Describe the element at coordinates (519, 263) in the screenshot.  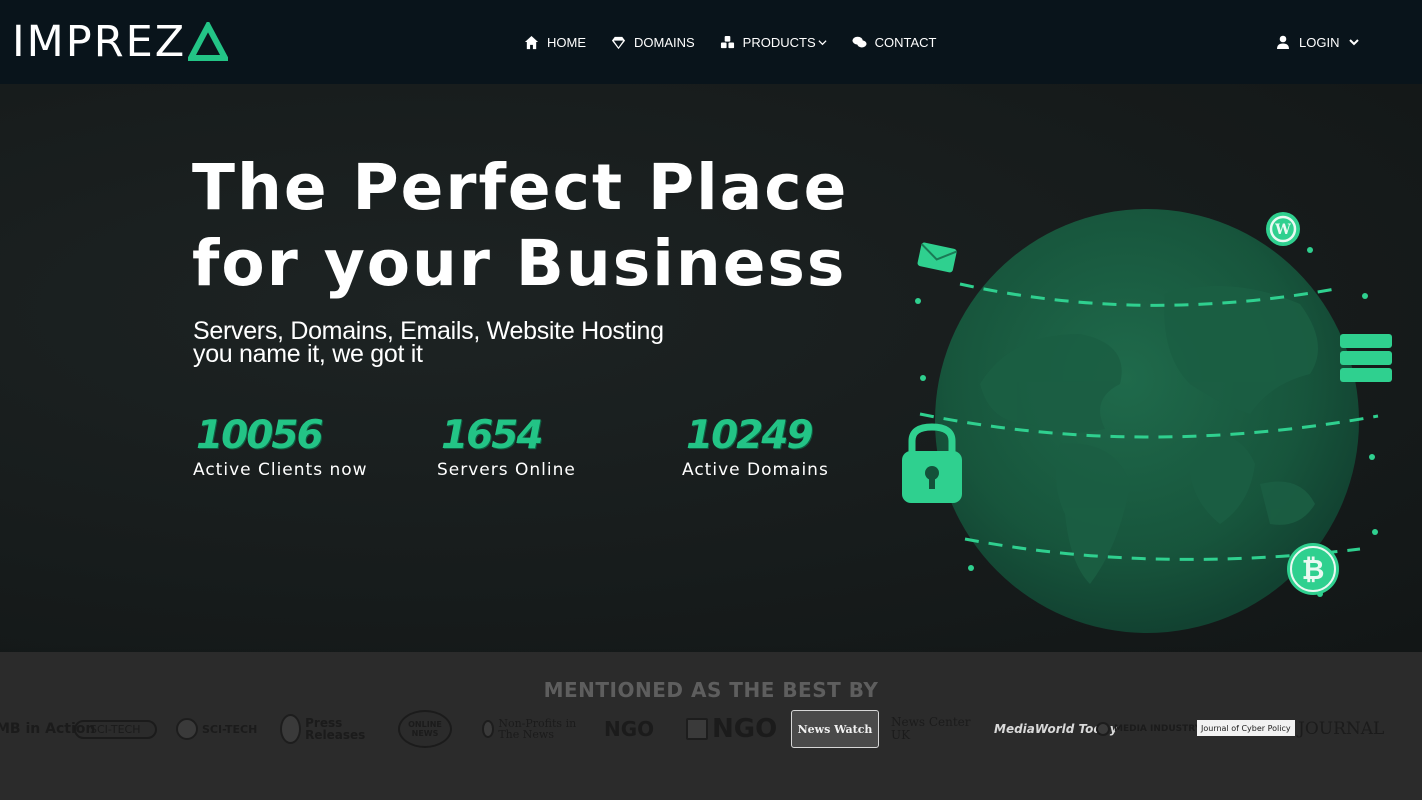
I see `hero-title-line2: for your Business` at that location.